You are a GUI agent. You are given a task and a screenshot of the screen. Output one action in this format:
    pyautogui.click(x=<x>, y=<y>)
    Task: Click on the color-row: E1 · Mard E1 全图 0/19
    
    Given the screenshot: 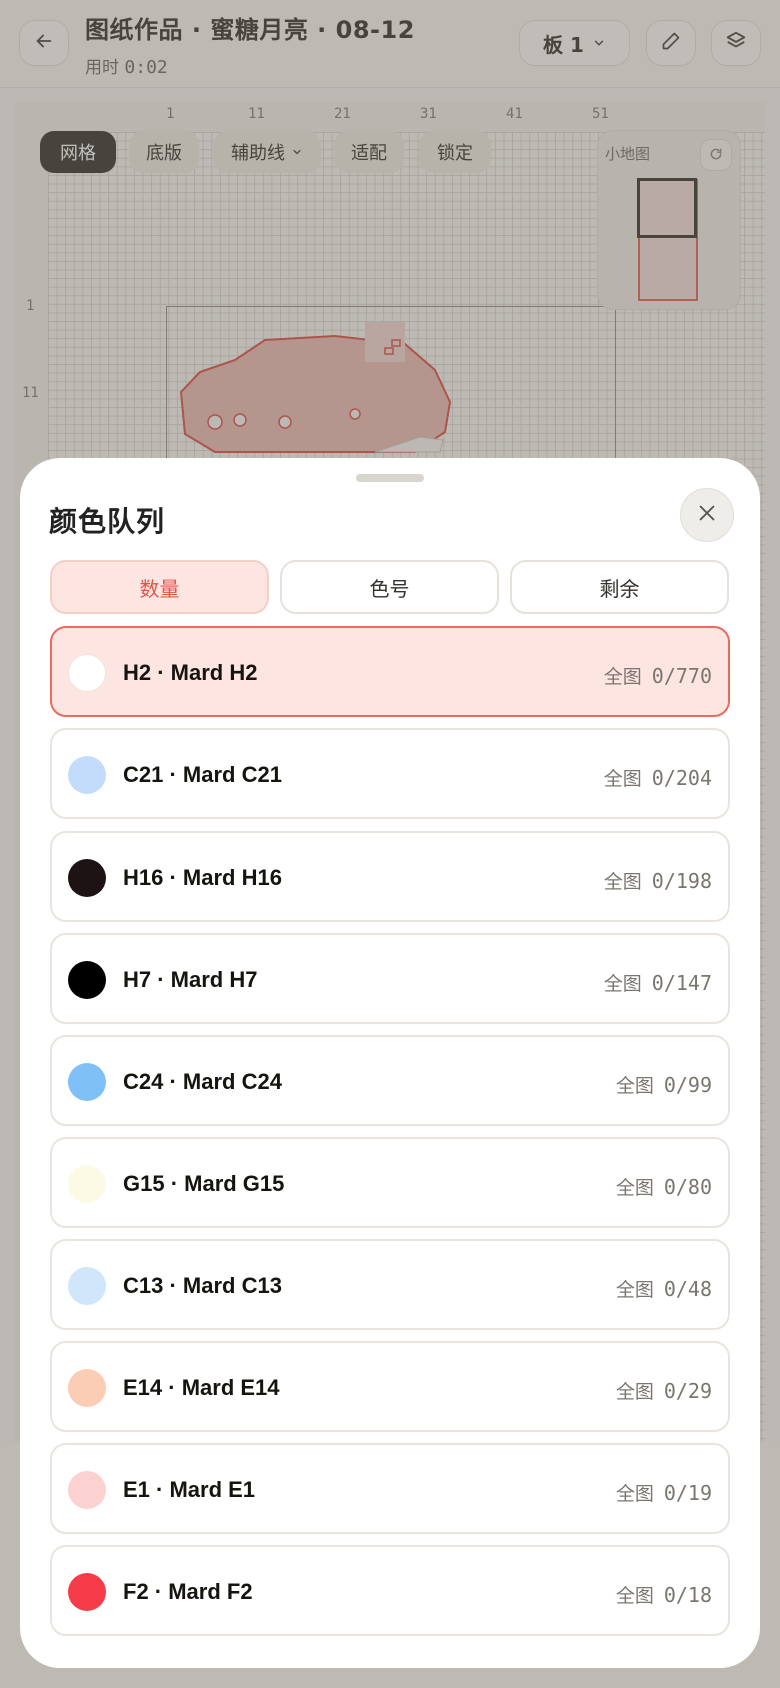 What is the action you would take?
    pyautogui.click(x=390, y=1488)
    